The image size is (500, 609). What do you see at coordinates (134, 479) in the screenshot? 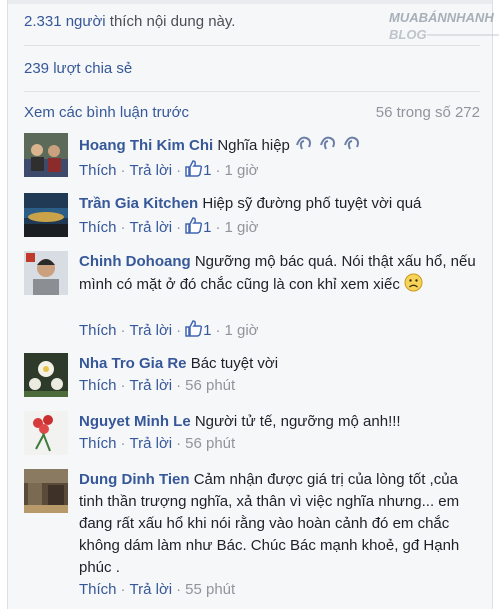
I see `comment-author: Dung Dinh Tien` at bounding box center [134, 479].